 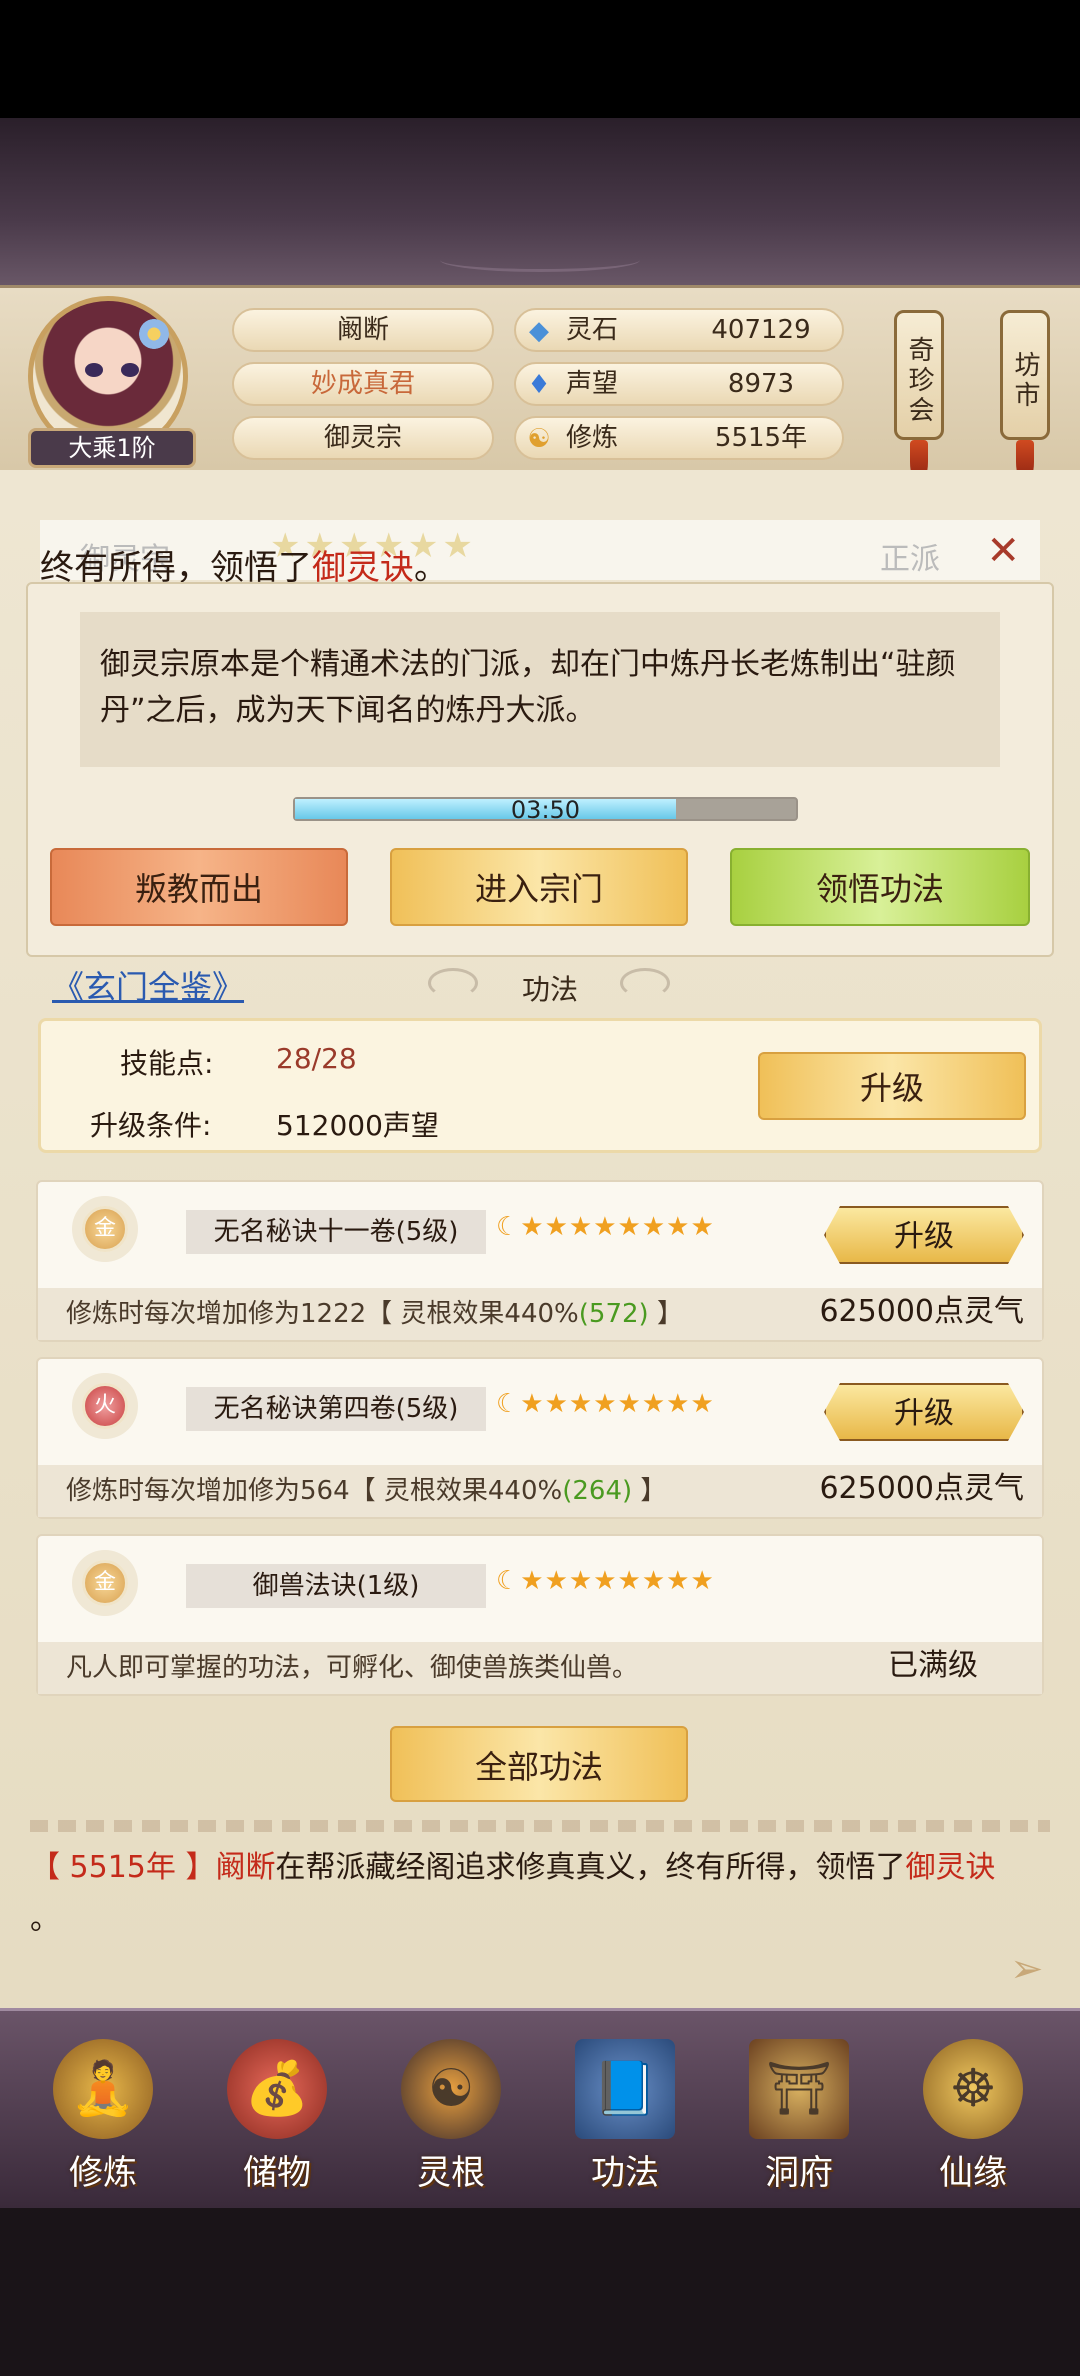 I want to click on reputation-icon: ♦, so click(x=539, y=385).